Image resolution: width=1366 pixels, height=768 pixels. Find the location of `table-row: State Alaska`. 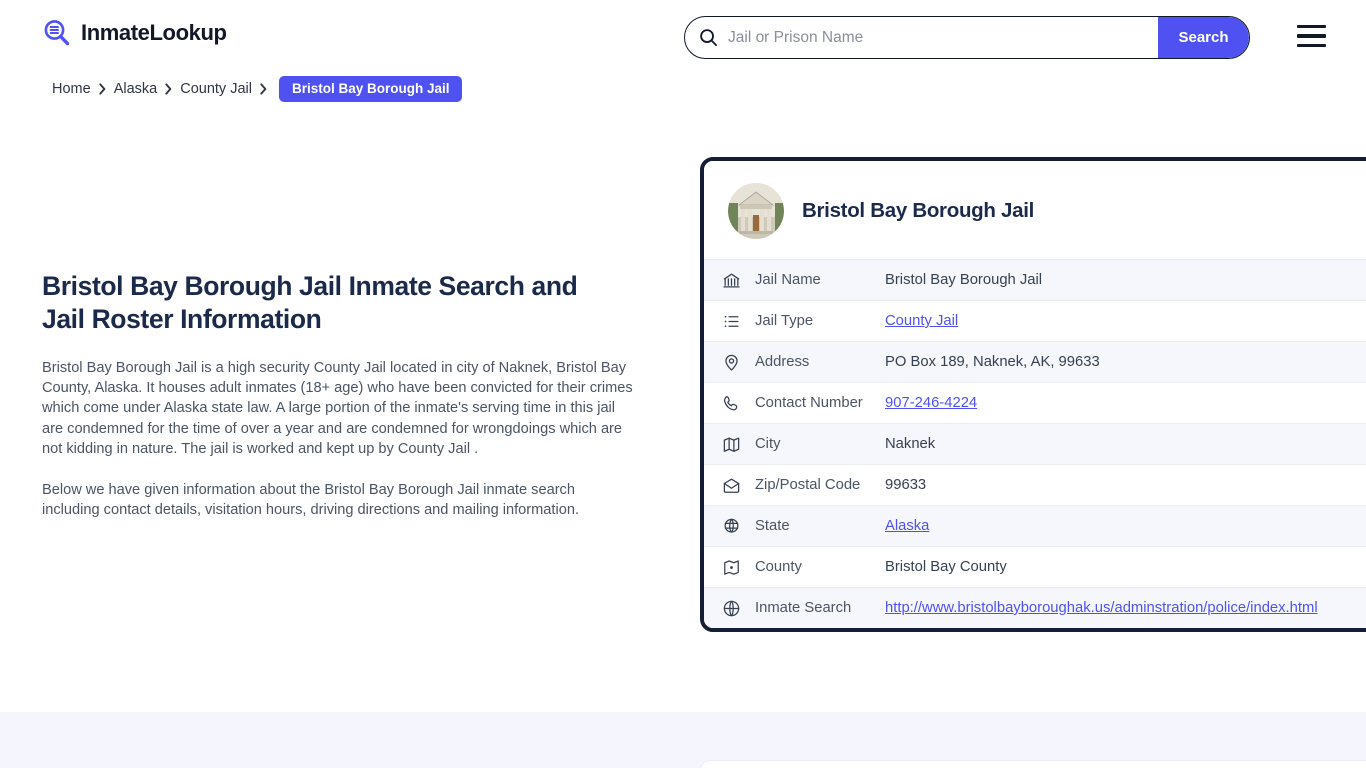

table-row: State Alaska is located at coordinates (1035, 525).